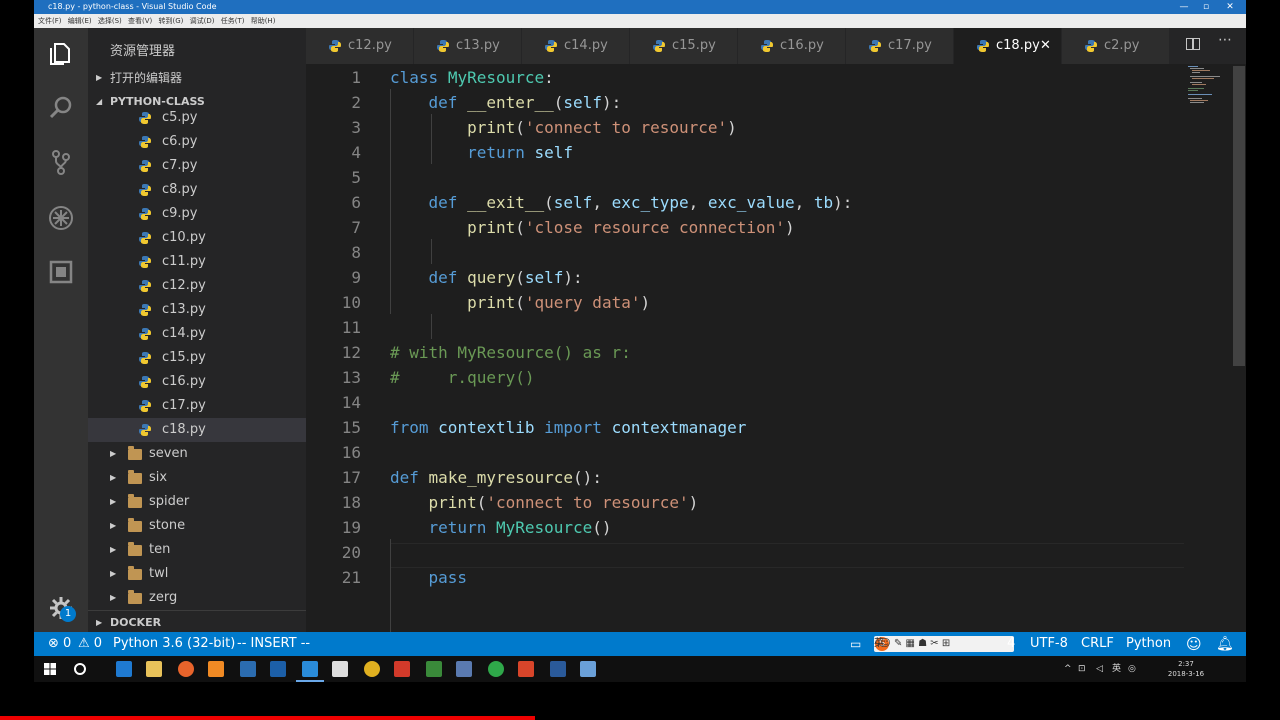 The height and width of the screenshot is (720, 1280). I want to click on open-editors-section: ▶ 打开的编辑器, so click(197, 78).